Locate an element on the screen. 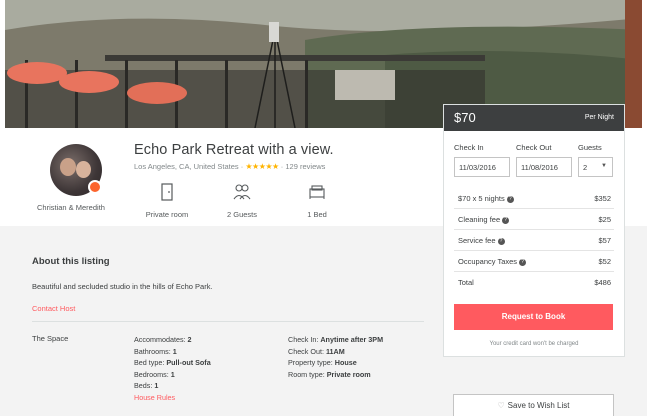 This screenshot has height=416, width=647. contact-host-link: Contact Host is located at coordinates (53, 308).